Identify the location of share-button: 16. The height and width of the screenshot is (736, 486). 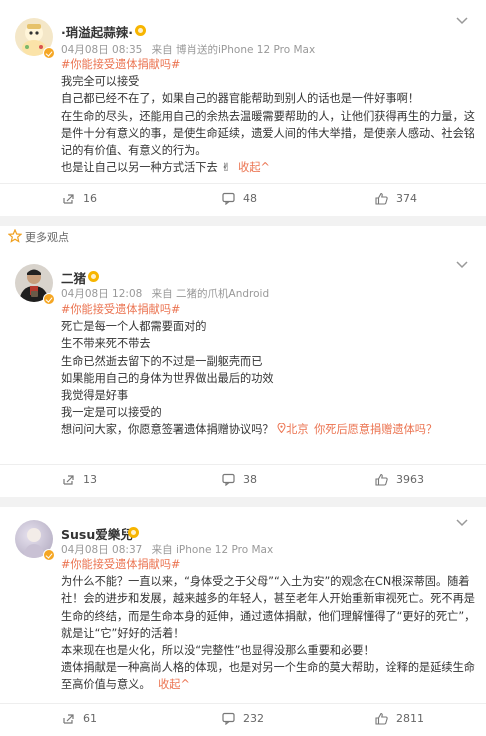
(79, 198).